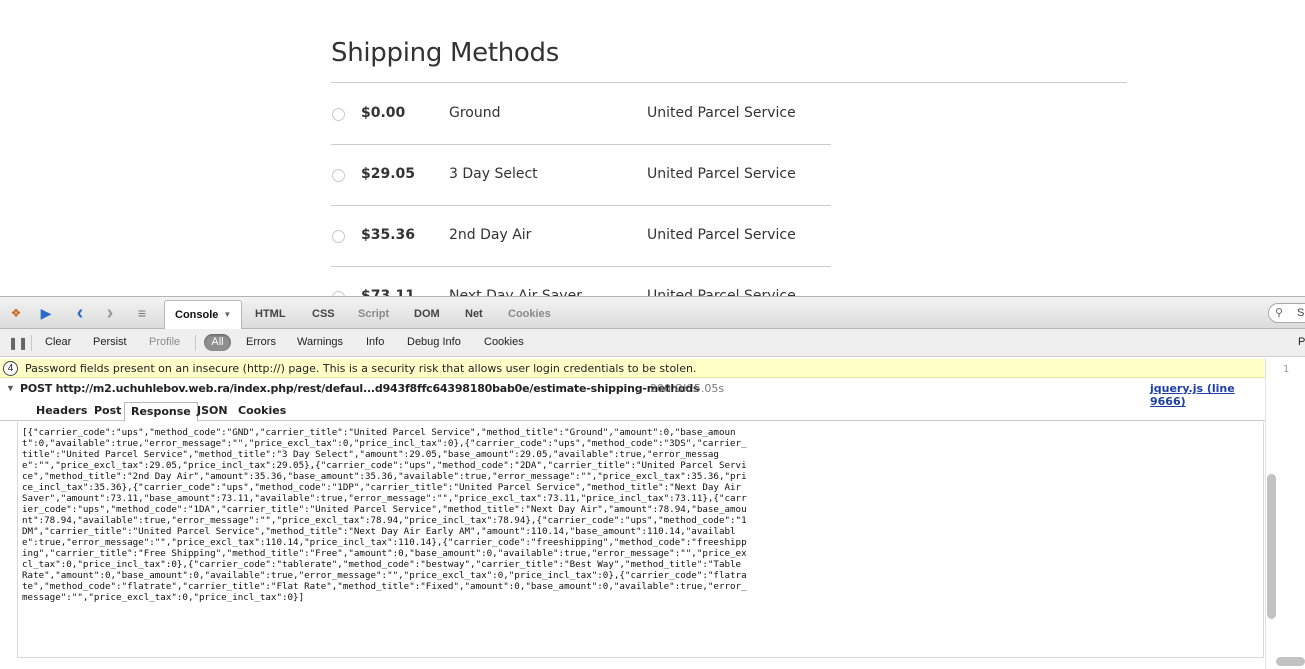 This screenshot has height=669, width=1305. I want to click on search-input: ⚲ S, so click(1286, 313).